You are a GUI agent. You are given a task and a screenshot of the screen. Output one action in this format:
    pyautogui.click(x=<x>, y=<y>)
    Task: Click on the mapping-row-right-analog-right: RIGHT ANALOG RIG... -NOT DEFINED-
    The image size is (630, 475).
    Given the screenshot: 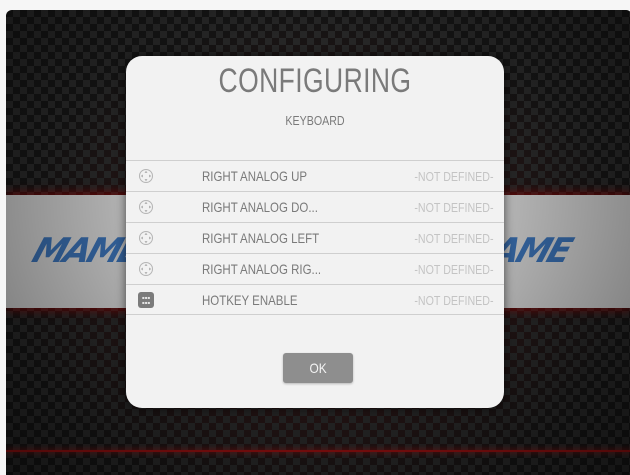 What is the action you would take?
    pyautogui.click(x=315, y=268)
    